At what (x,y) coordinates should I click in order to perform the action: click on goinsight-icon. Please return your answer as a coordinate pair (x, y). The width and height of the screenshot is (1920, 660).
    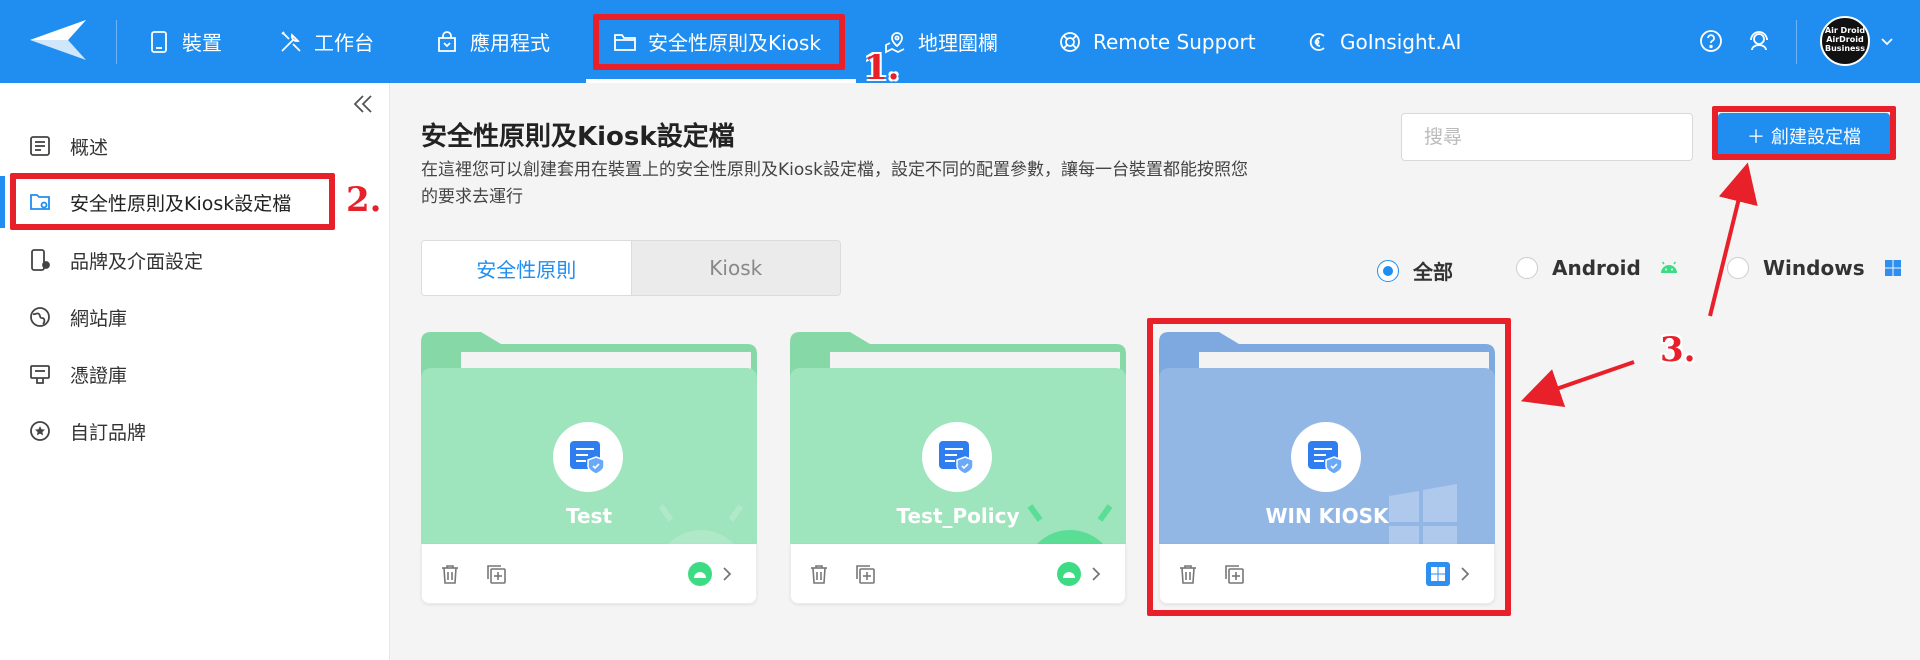
    Looking at the image, I should click on (1317, 41).